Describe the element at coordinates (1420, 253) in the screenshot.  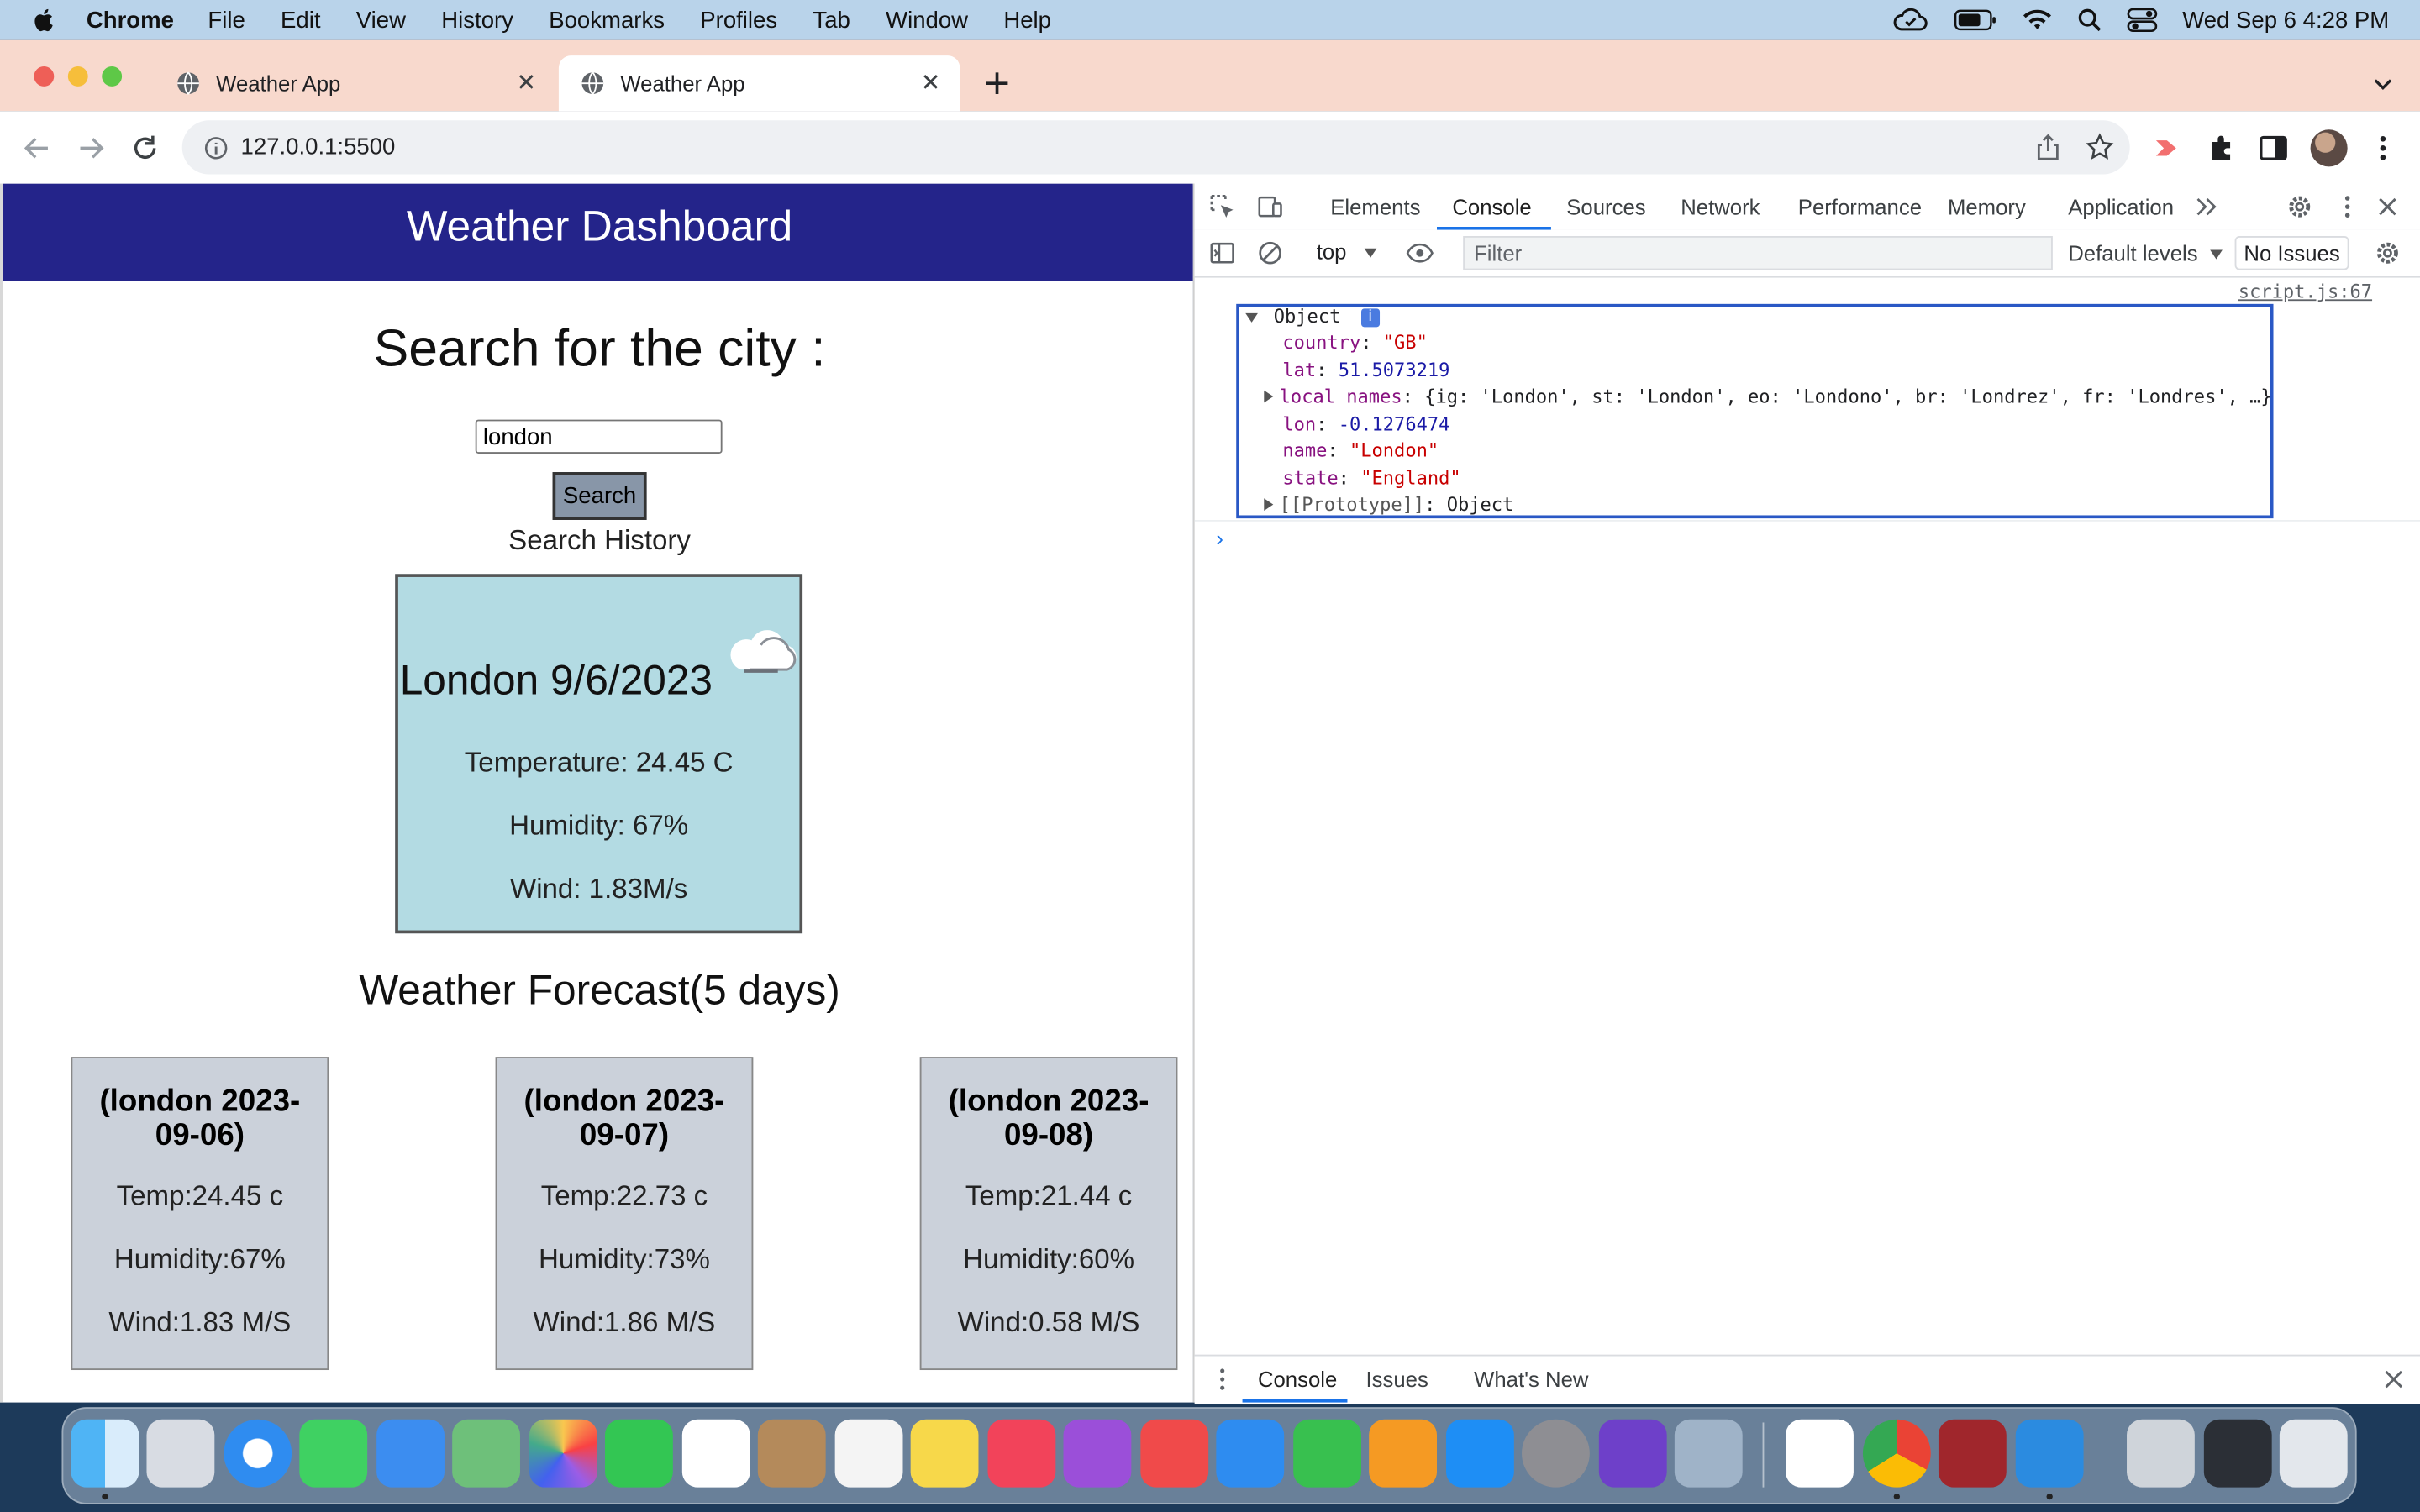
I see `live-expression-eye-icon` at that location.